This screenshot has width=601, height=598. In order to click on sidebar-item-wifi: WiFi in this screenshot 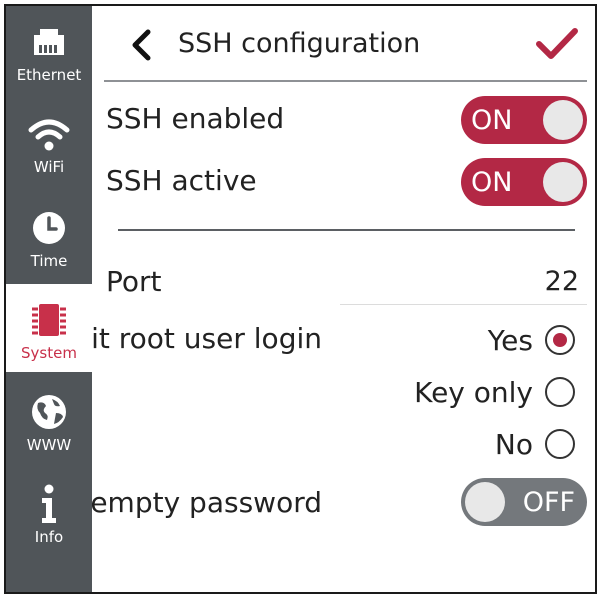, I will do `click(49, 142)`.